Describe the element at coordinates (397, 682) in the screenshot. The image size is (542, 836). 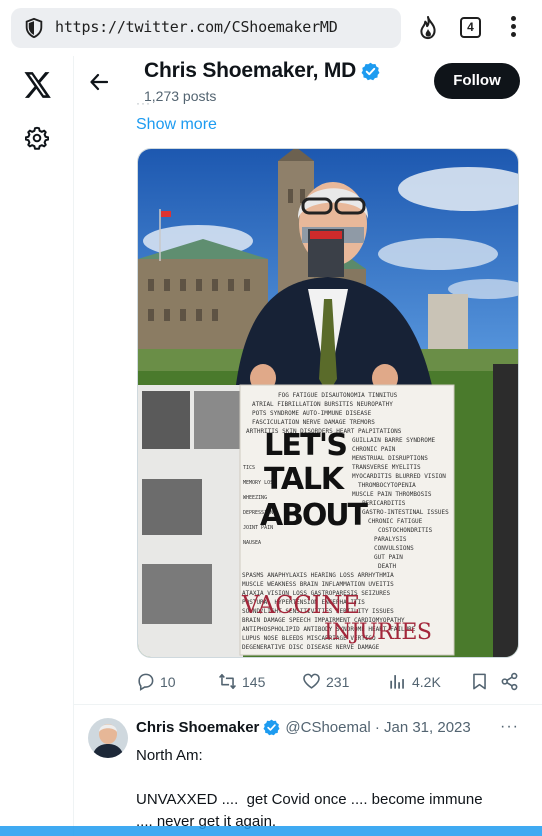
I see `views-icon` at that location.